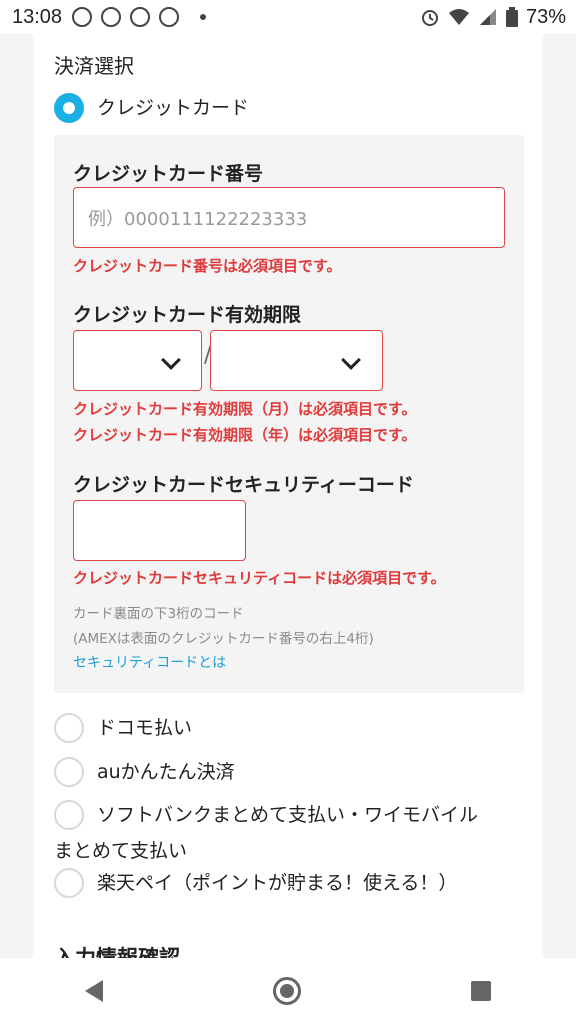 The width and height of the screenshot is (576, 1024). I want to click on security-code-label: クレジットカードセキュリティーコード, so click(243, 485).